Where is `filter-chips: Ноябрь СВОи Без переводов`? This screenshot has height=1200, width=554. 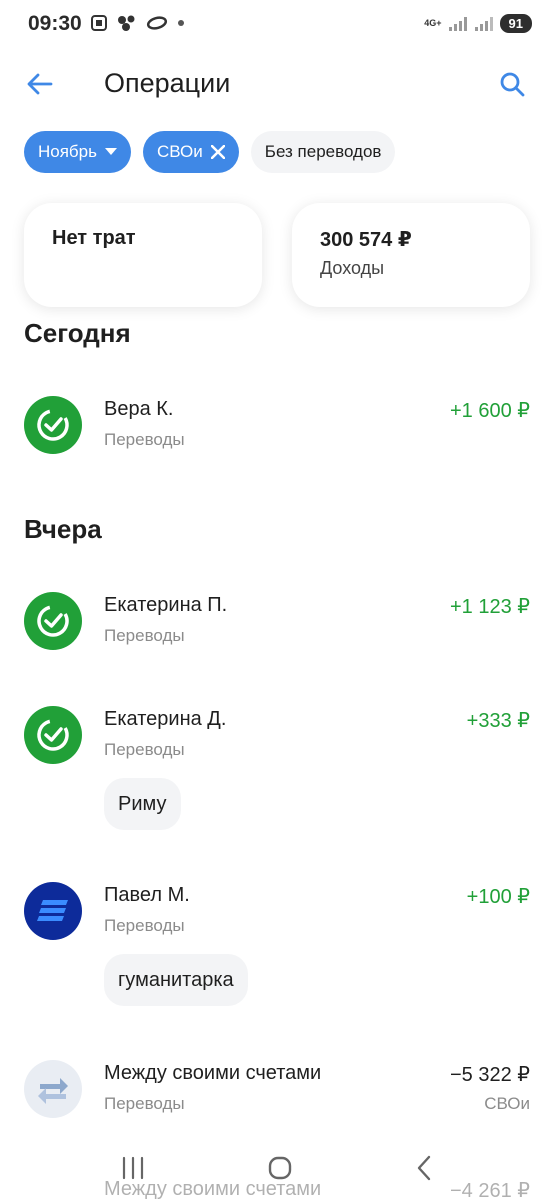
filter-chips: Ноябрь СВОи Без переводов is located at coordinates (210, 152).